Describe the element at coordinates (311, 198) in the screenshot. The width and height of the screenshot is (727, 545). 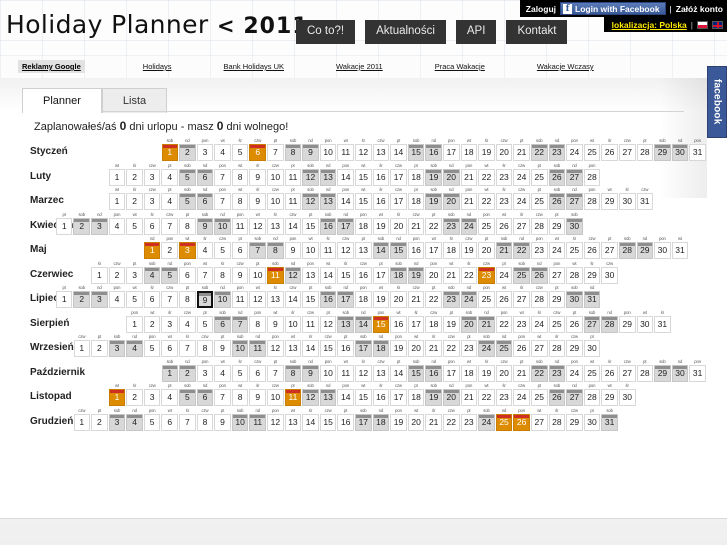
I see `day-cell: sob 12` at that location.